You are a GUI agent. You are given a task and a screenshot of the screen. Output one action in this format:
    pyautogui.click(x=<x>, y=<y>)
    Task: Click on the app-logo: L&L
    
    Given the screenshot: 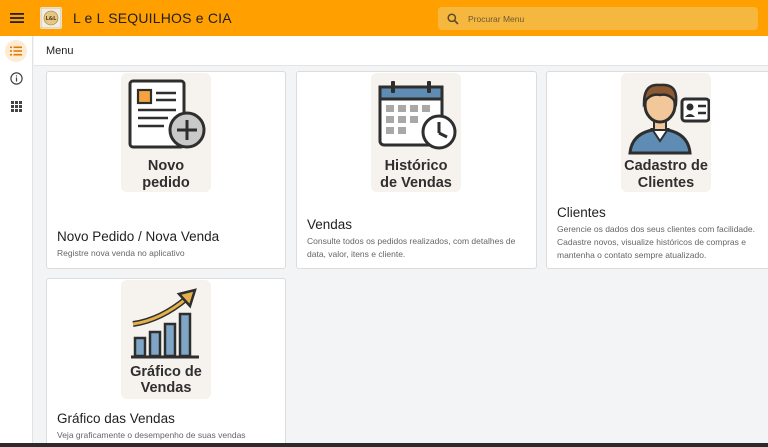 What is the action you would take?
    pyautogui.click(x=51, y=18)
    